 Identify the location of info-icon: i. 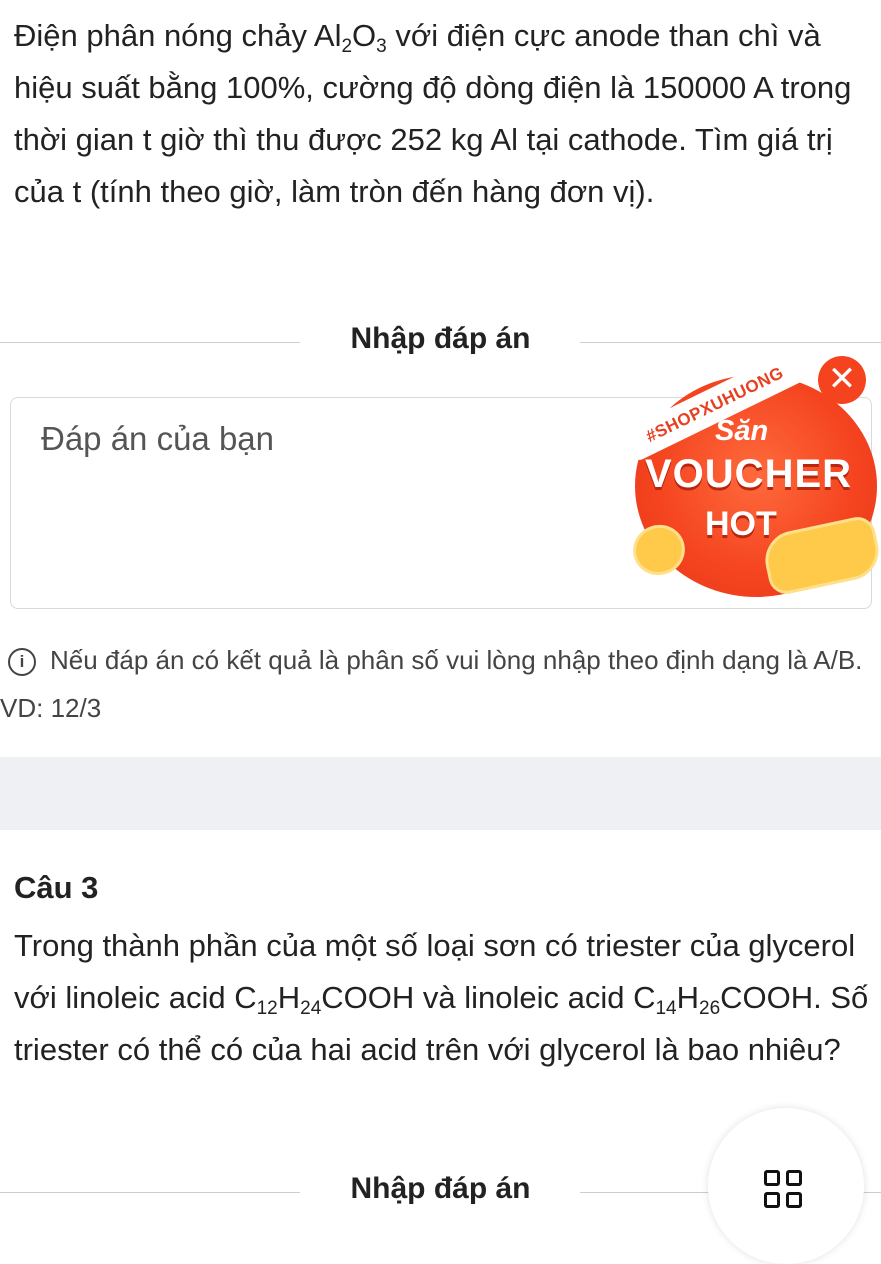
(22, 662).